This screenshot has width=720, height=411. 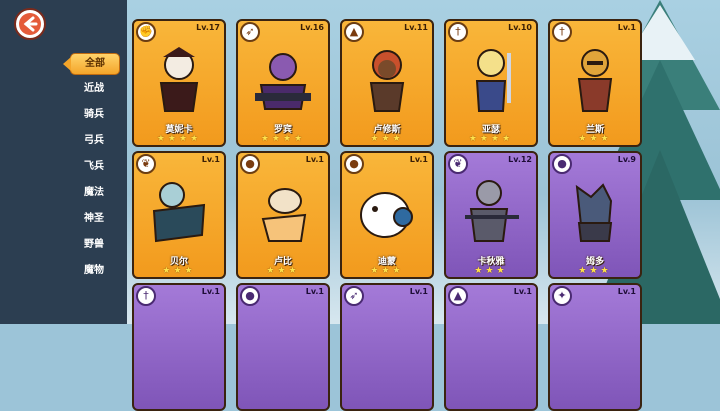 What do you see at coordinates (208, 27) in the screenshot?
I see `hero-level: Lv.17` at bounding box center [208, 27].